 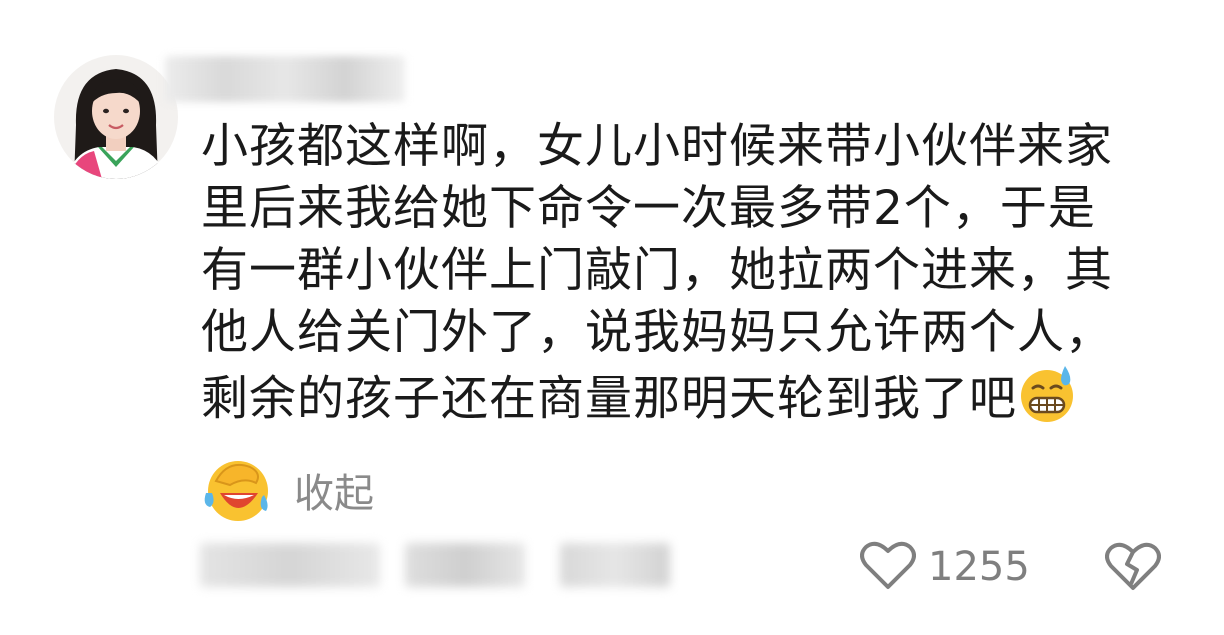 What do you see at coordinates (615, 565) in the screenshot?
I see `reply-redacted` at bounding box center [615, 565].